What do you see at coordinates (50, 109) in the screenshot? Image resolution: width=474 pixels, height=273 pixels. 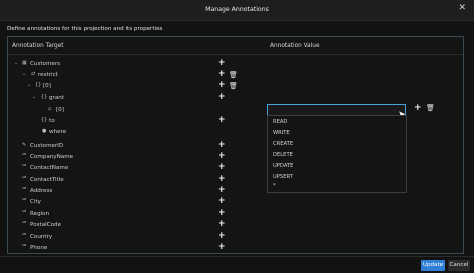 I see `item-icon: ▫` at bounding box center [50, 109].